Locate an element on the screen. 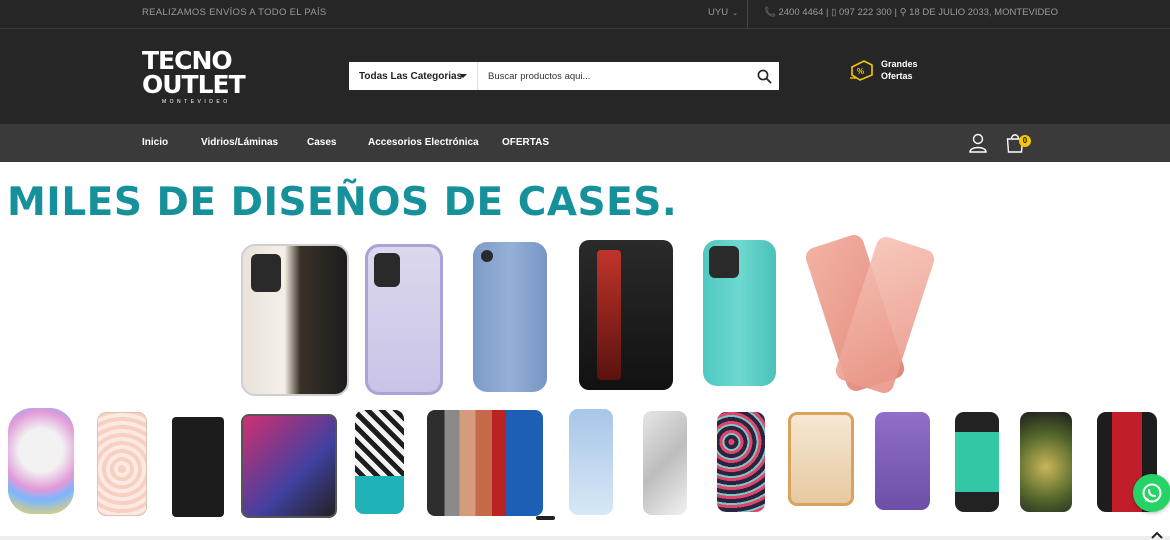  slider-indicator is located at coordinates (545, 518).